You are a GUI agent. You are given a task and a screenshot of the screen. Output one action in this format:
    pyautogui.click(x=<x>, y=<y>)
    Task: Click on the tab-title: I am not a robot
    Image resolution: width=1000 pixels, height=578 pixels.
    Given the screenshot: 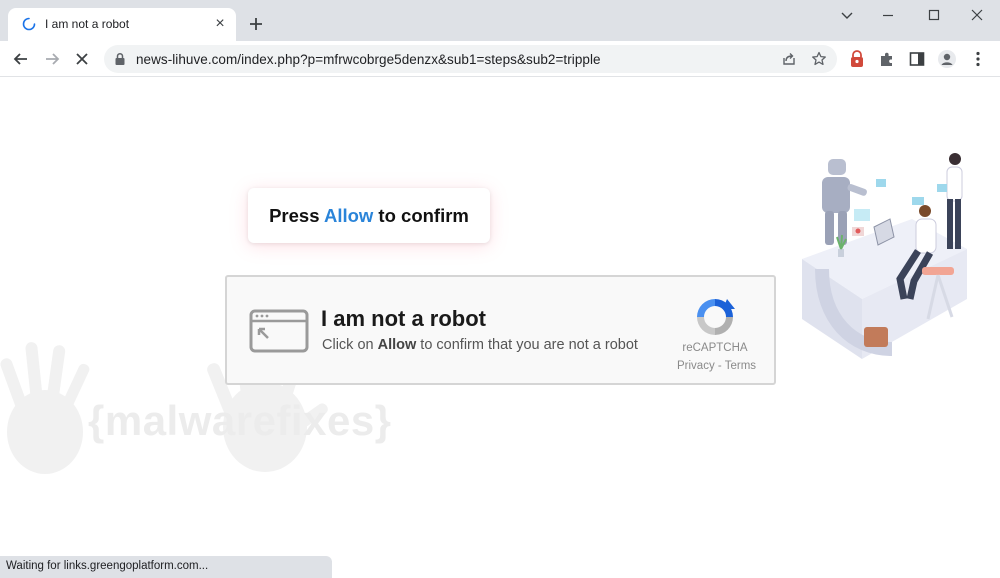 What is the action you would take?
    pyautogui.click(x=87, y=24)
    